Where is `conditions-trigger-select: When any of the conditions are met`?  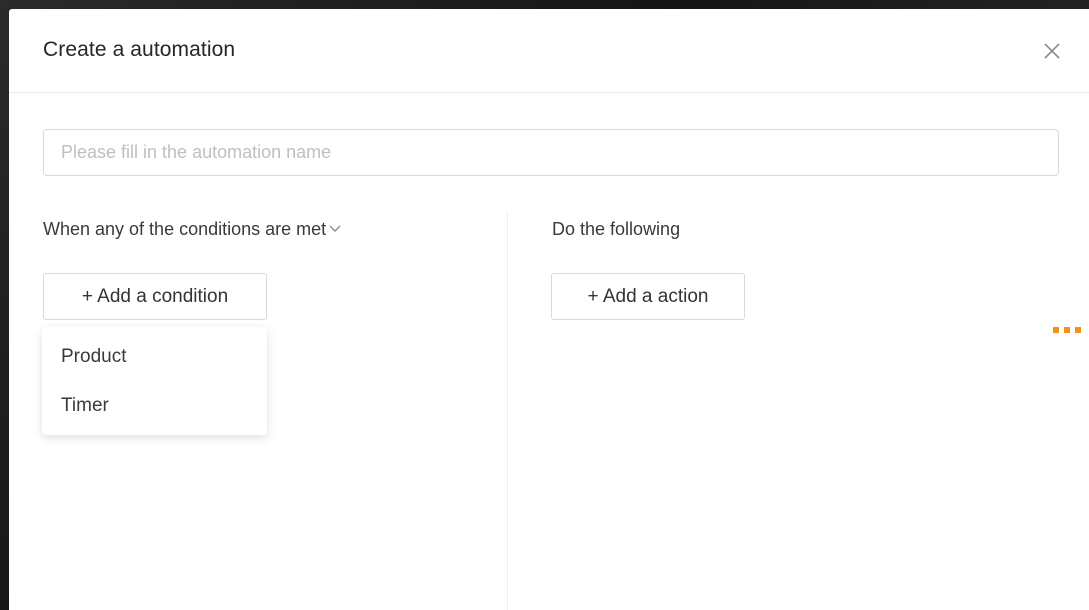 conditions-trigger-select: When any of the conditions are met is located at coordinates (192, 229).